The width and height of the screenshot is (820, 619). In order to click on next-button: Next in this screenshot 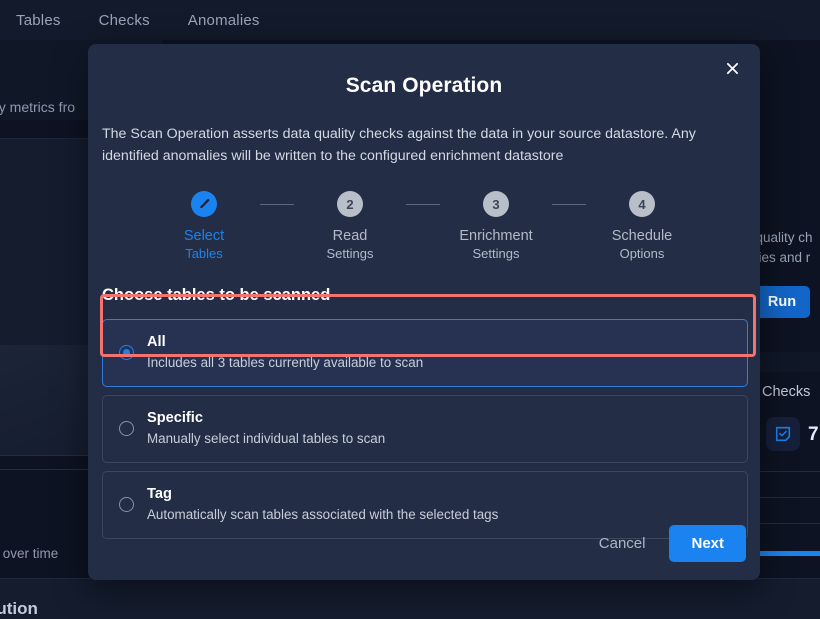, I will do `click(707, 543)`.